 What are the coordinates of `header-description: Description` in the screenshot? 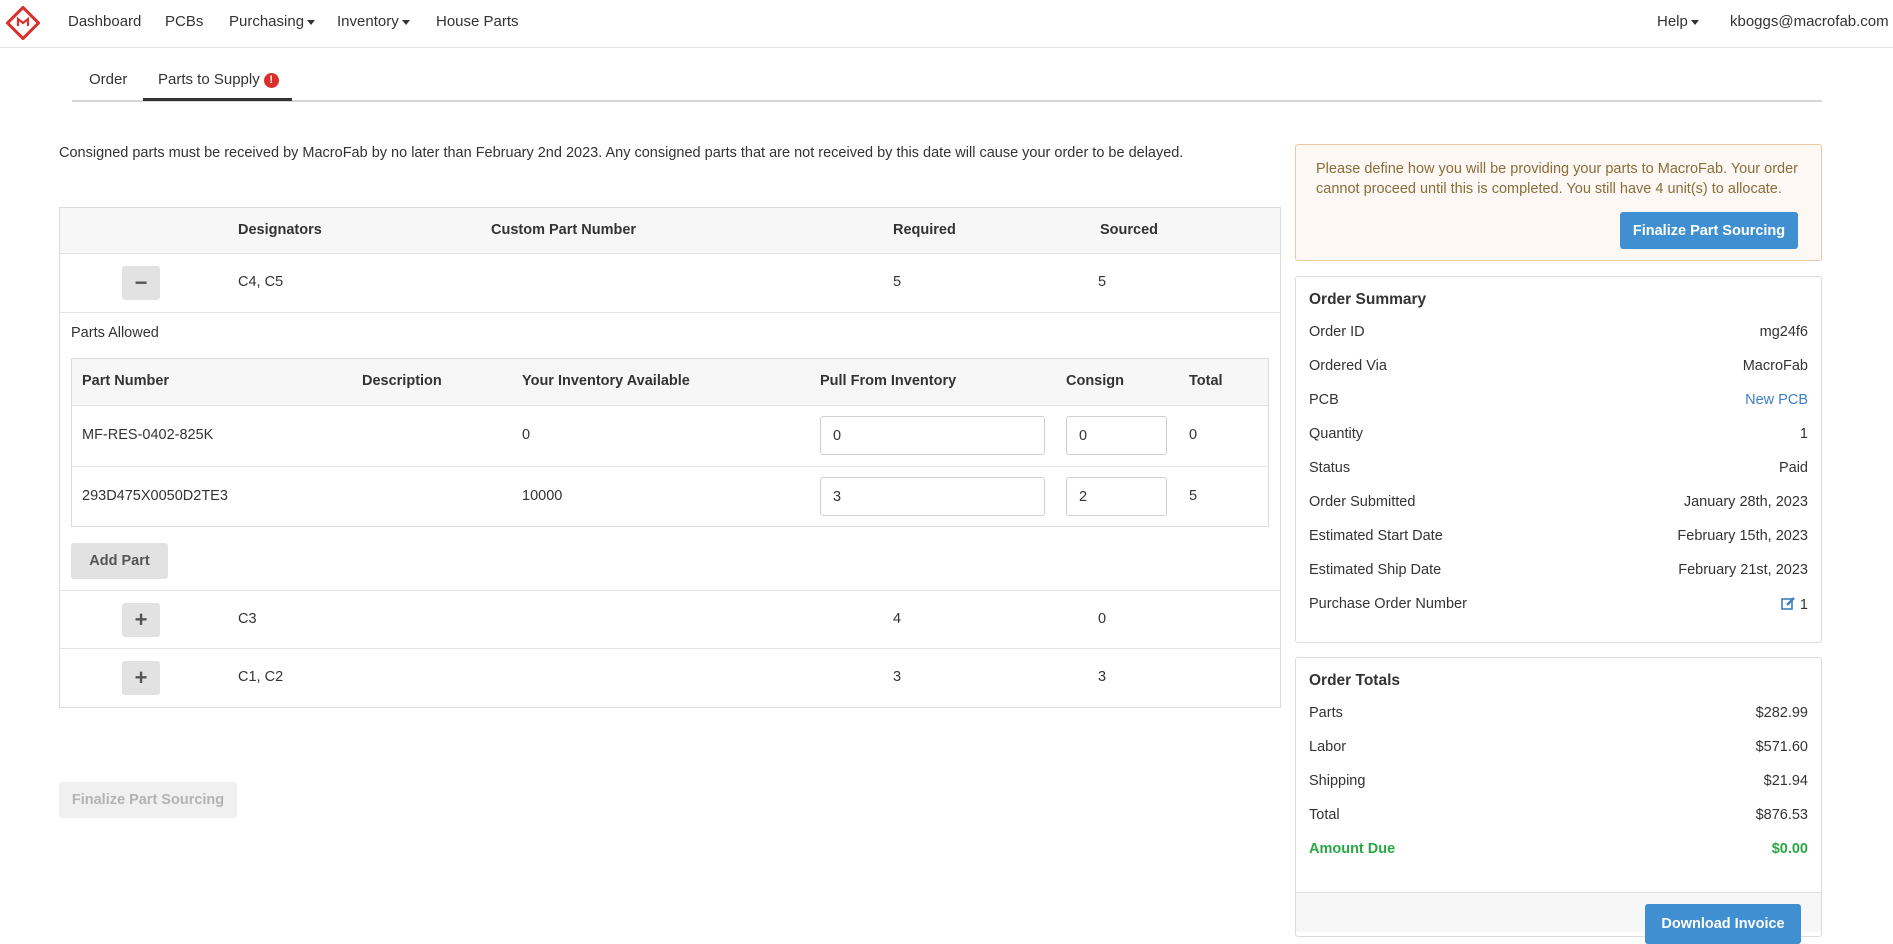 It's located at (402, 381).